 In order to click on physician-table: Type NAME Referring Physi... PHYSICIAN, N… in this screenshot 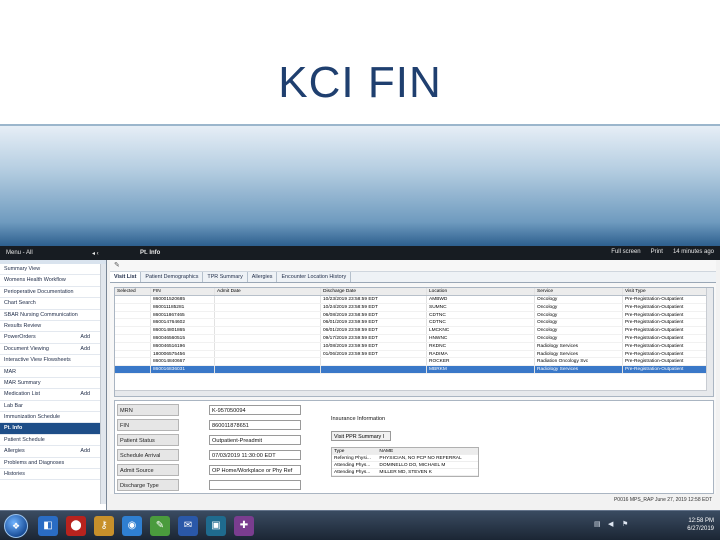, I will do `click(405, 462)`.